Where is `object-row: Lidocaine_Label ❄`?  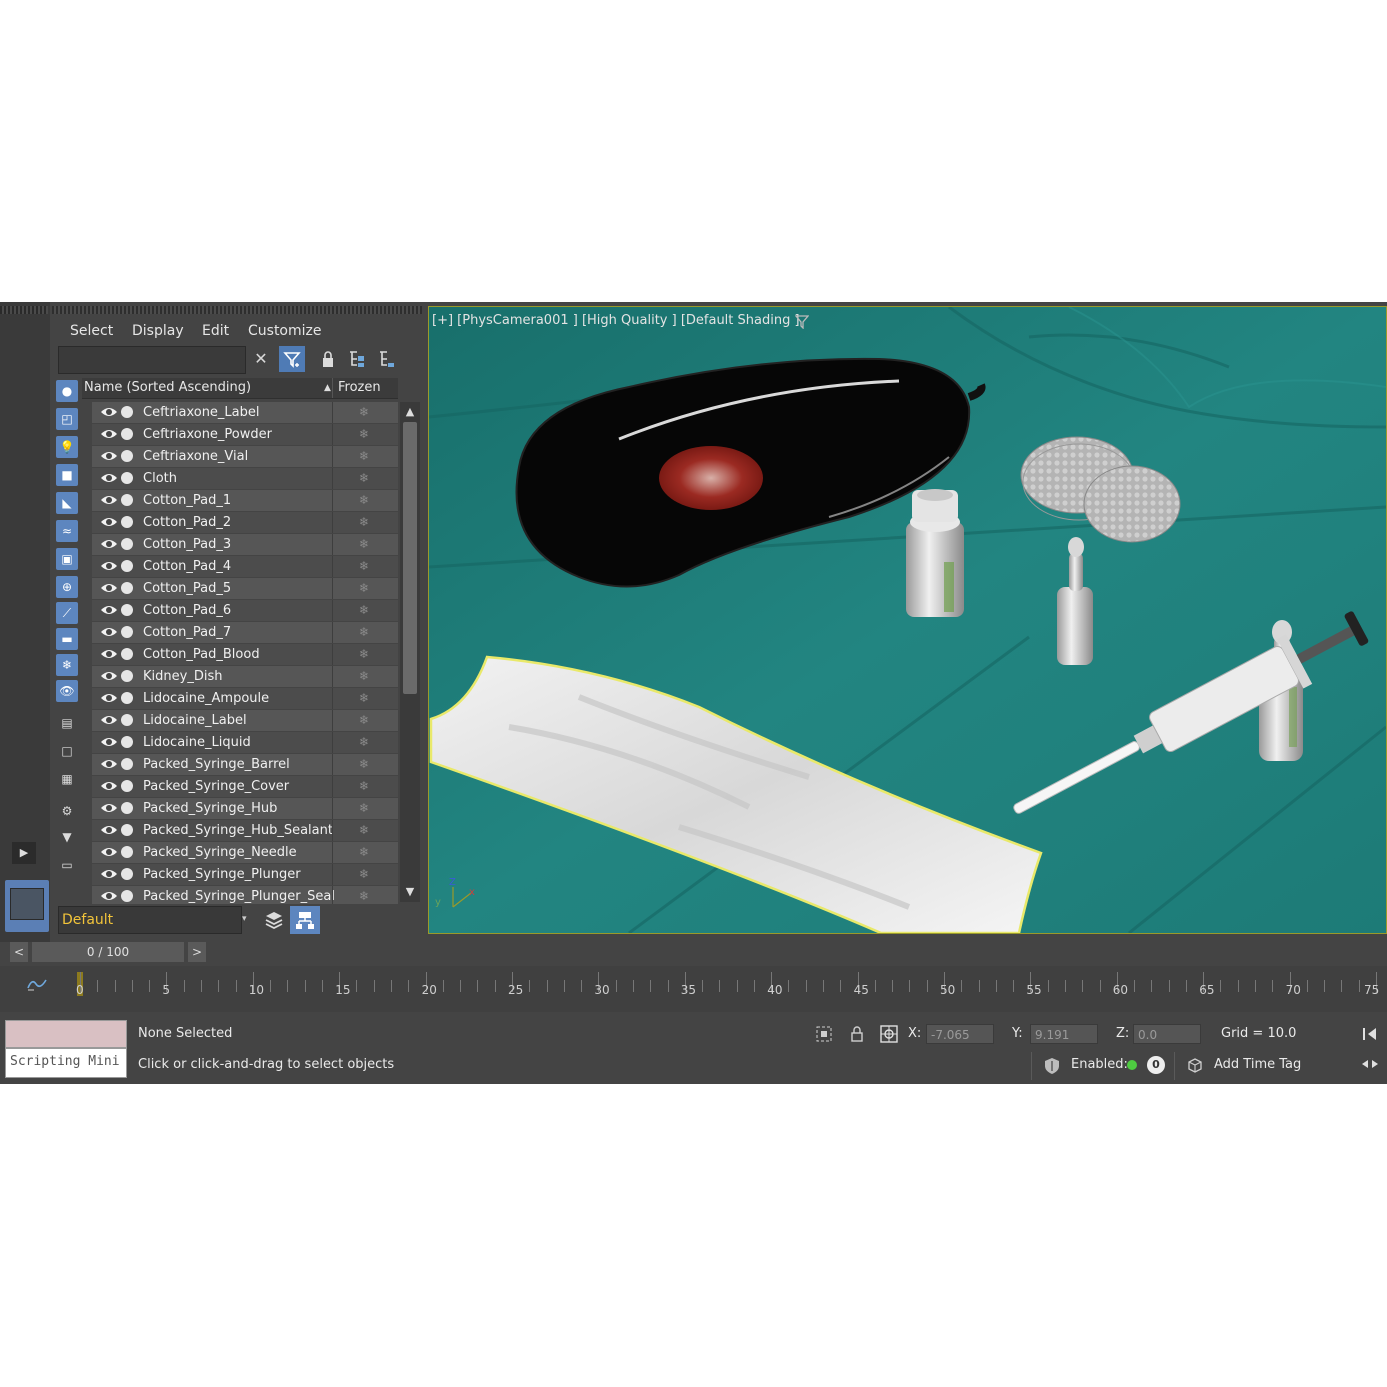
object-row: Lidocaine_Label ❄ is located at coordinates (240, 720).